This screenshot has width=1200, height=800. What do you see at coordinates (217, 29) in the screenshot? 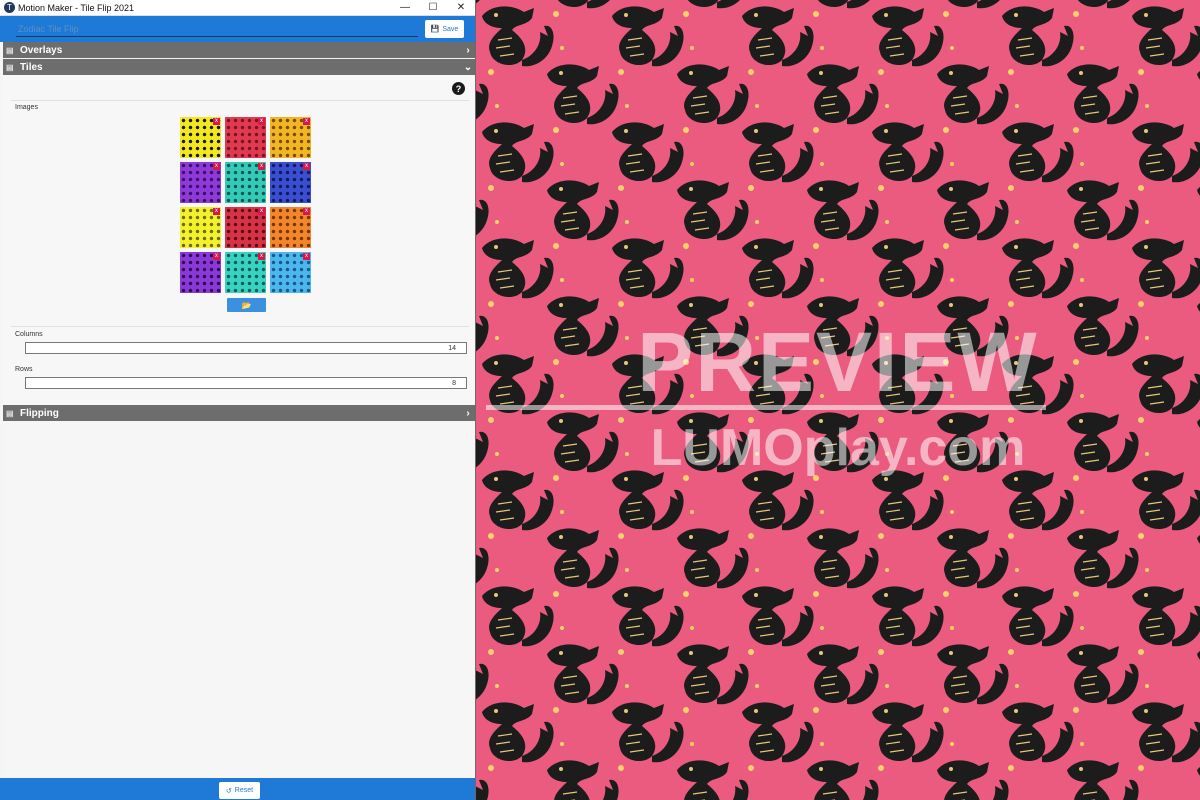
I see `project-name-input` at bounding box center [217, 29].